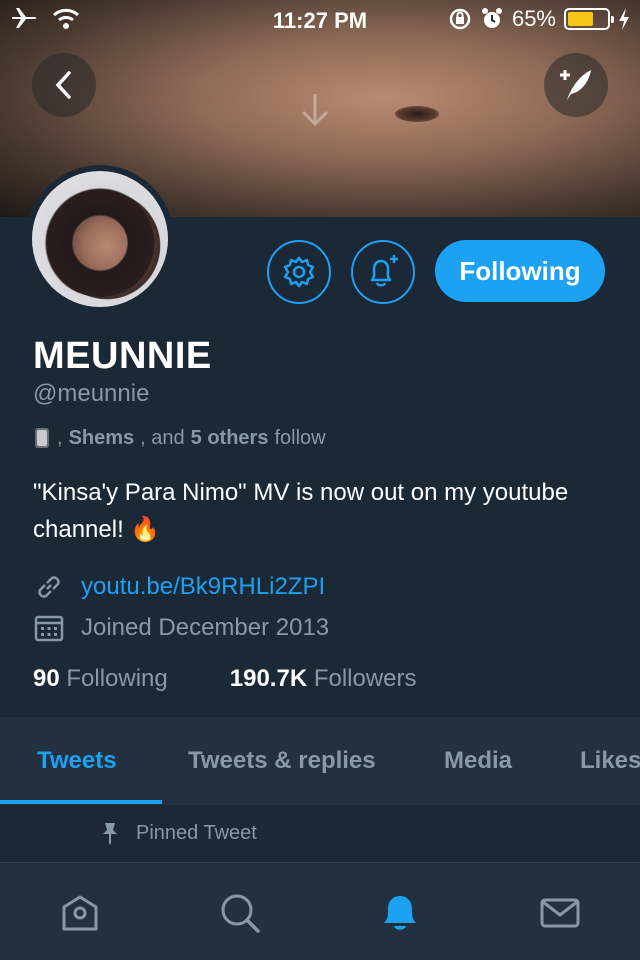 This screenshot has height=960, width=640. I want to click on following-count: 90, so click(46, 678).